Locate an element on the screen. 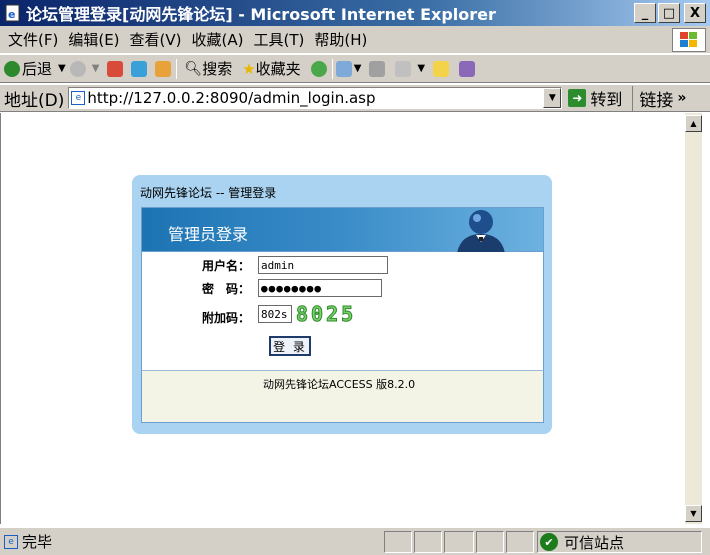  forward-button: ▼ is located at coordinates (84, 68).